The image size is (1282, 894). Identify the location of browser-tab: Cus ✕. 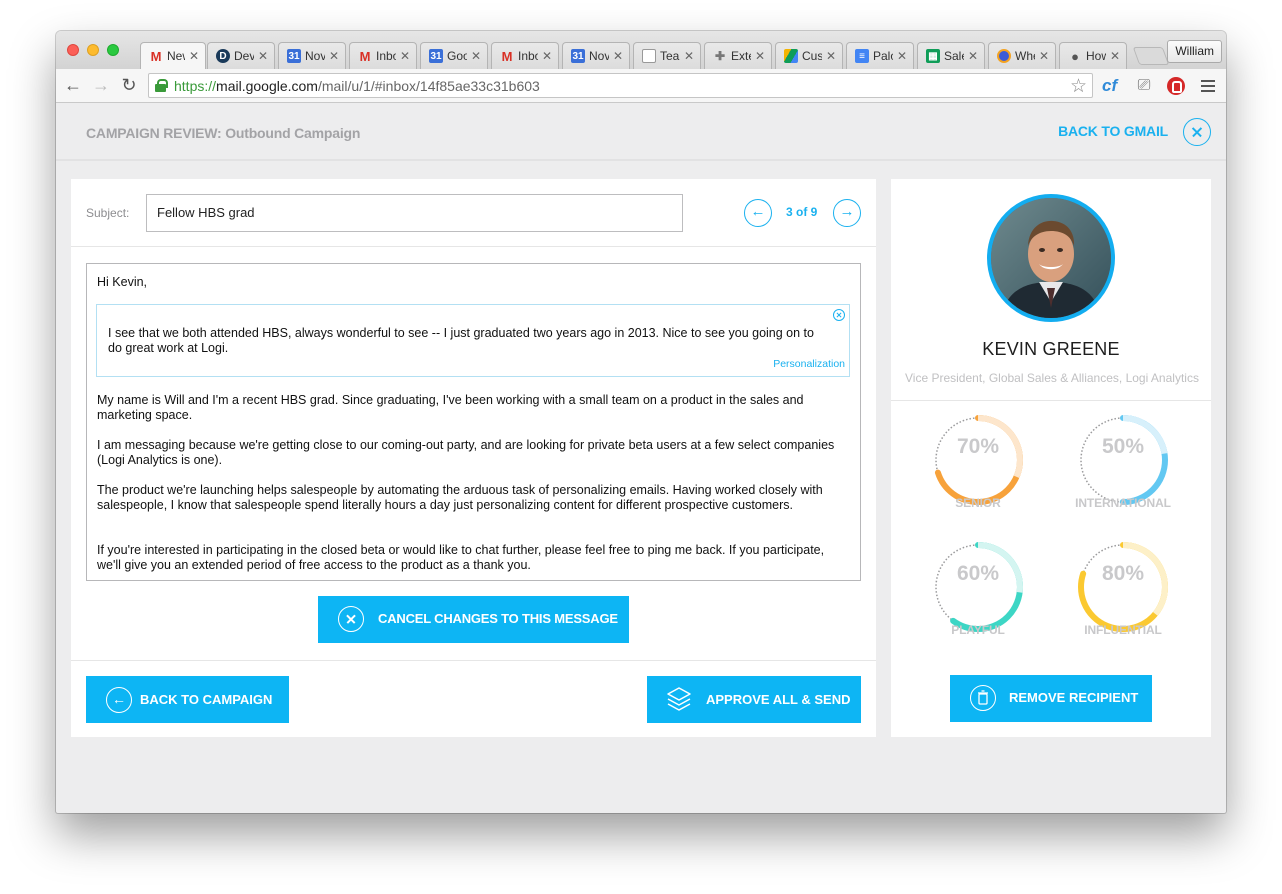
(809, 55).